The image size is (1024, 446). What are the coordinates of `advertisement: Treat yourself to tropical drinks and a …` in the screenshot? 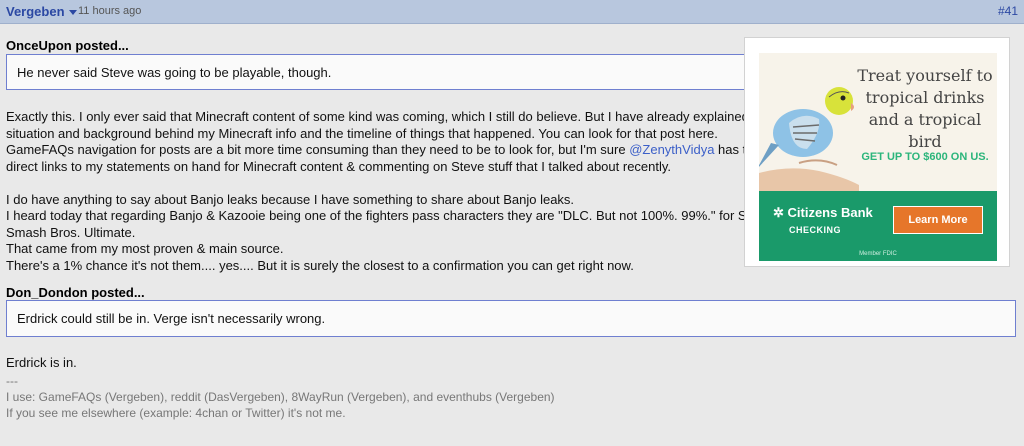 It's located at (877, 152).